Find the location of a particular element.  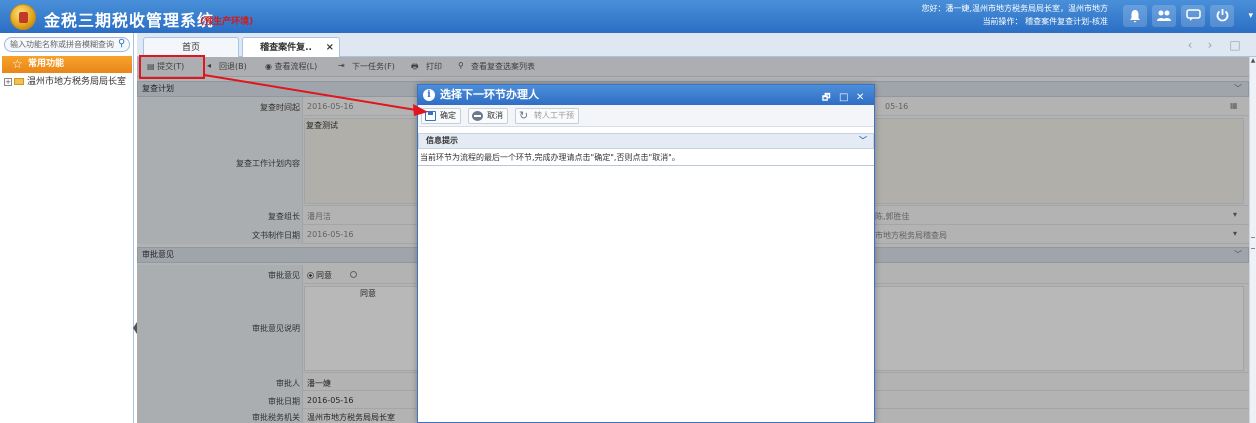

chevron-down-icon: ﹀ is located at coordinates (863, 141).